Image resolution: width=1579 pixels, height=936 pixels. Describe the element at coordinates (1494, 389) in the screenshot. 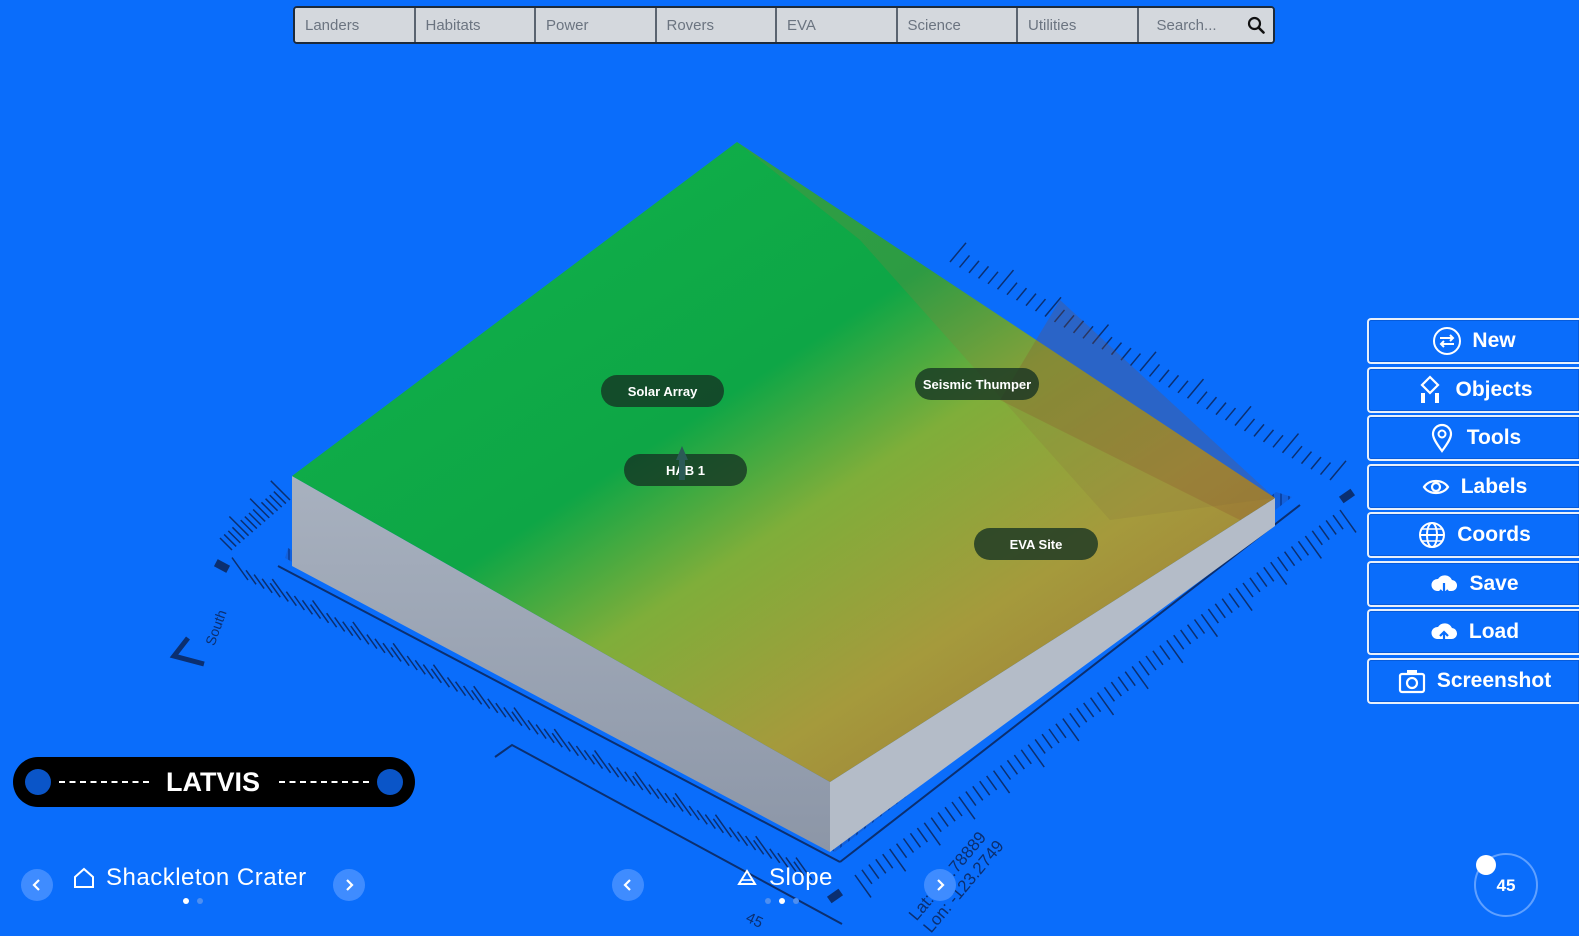

I see `objects-label: Objects` at that location.